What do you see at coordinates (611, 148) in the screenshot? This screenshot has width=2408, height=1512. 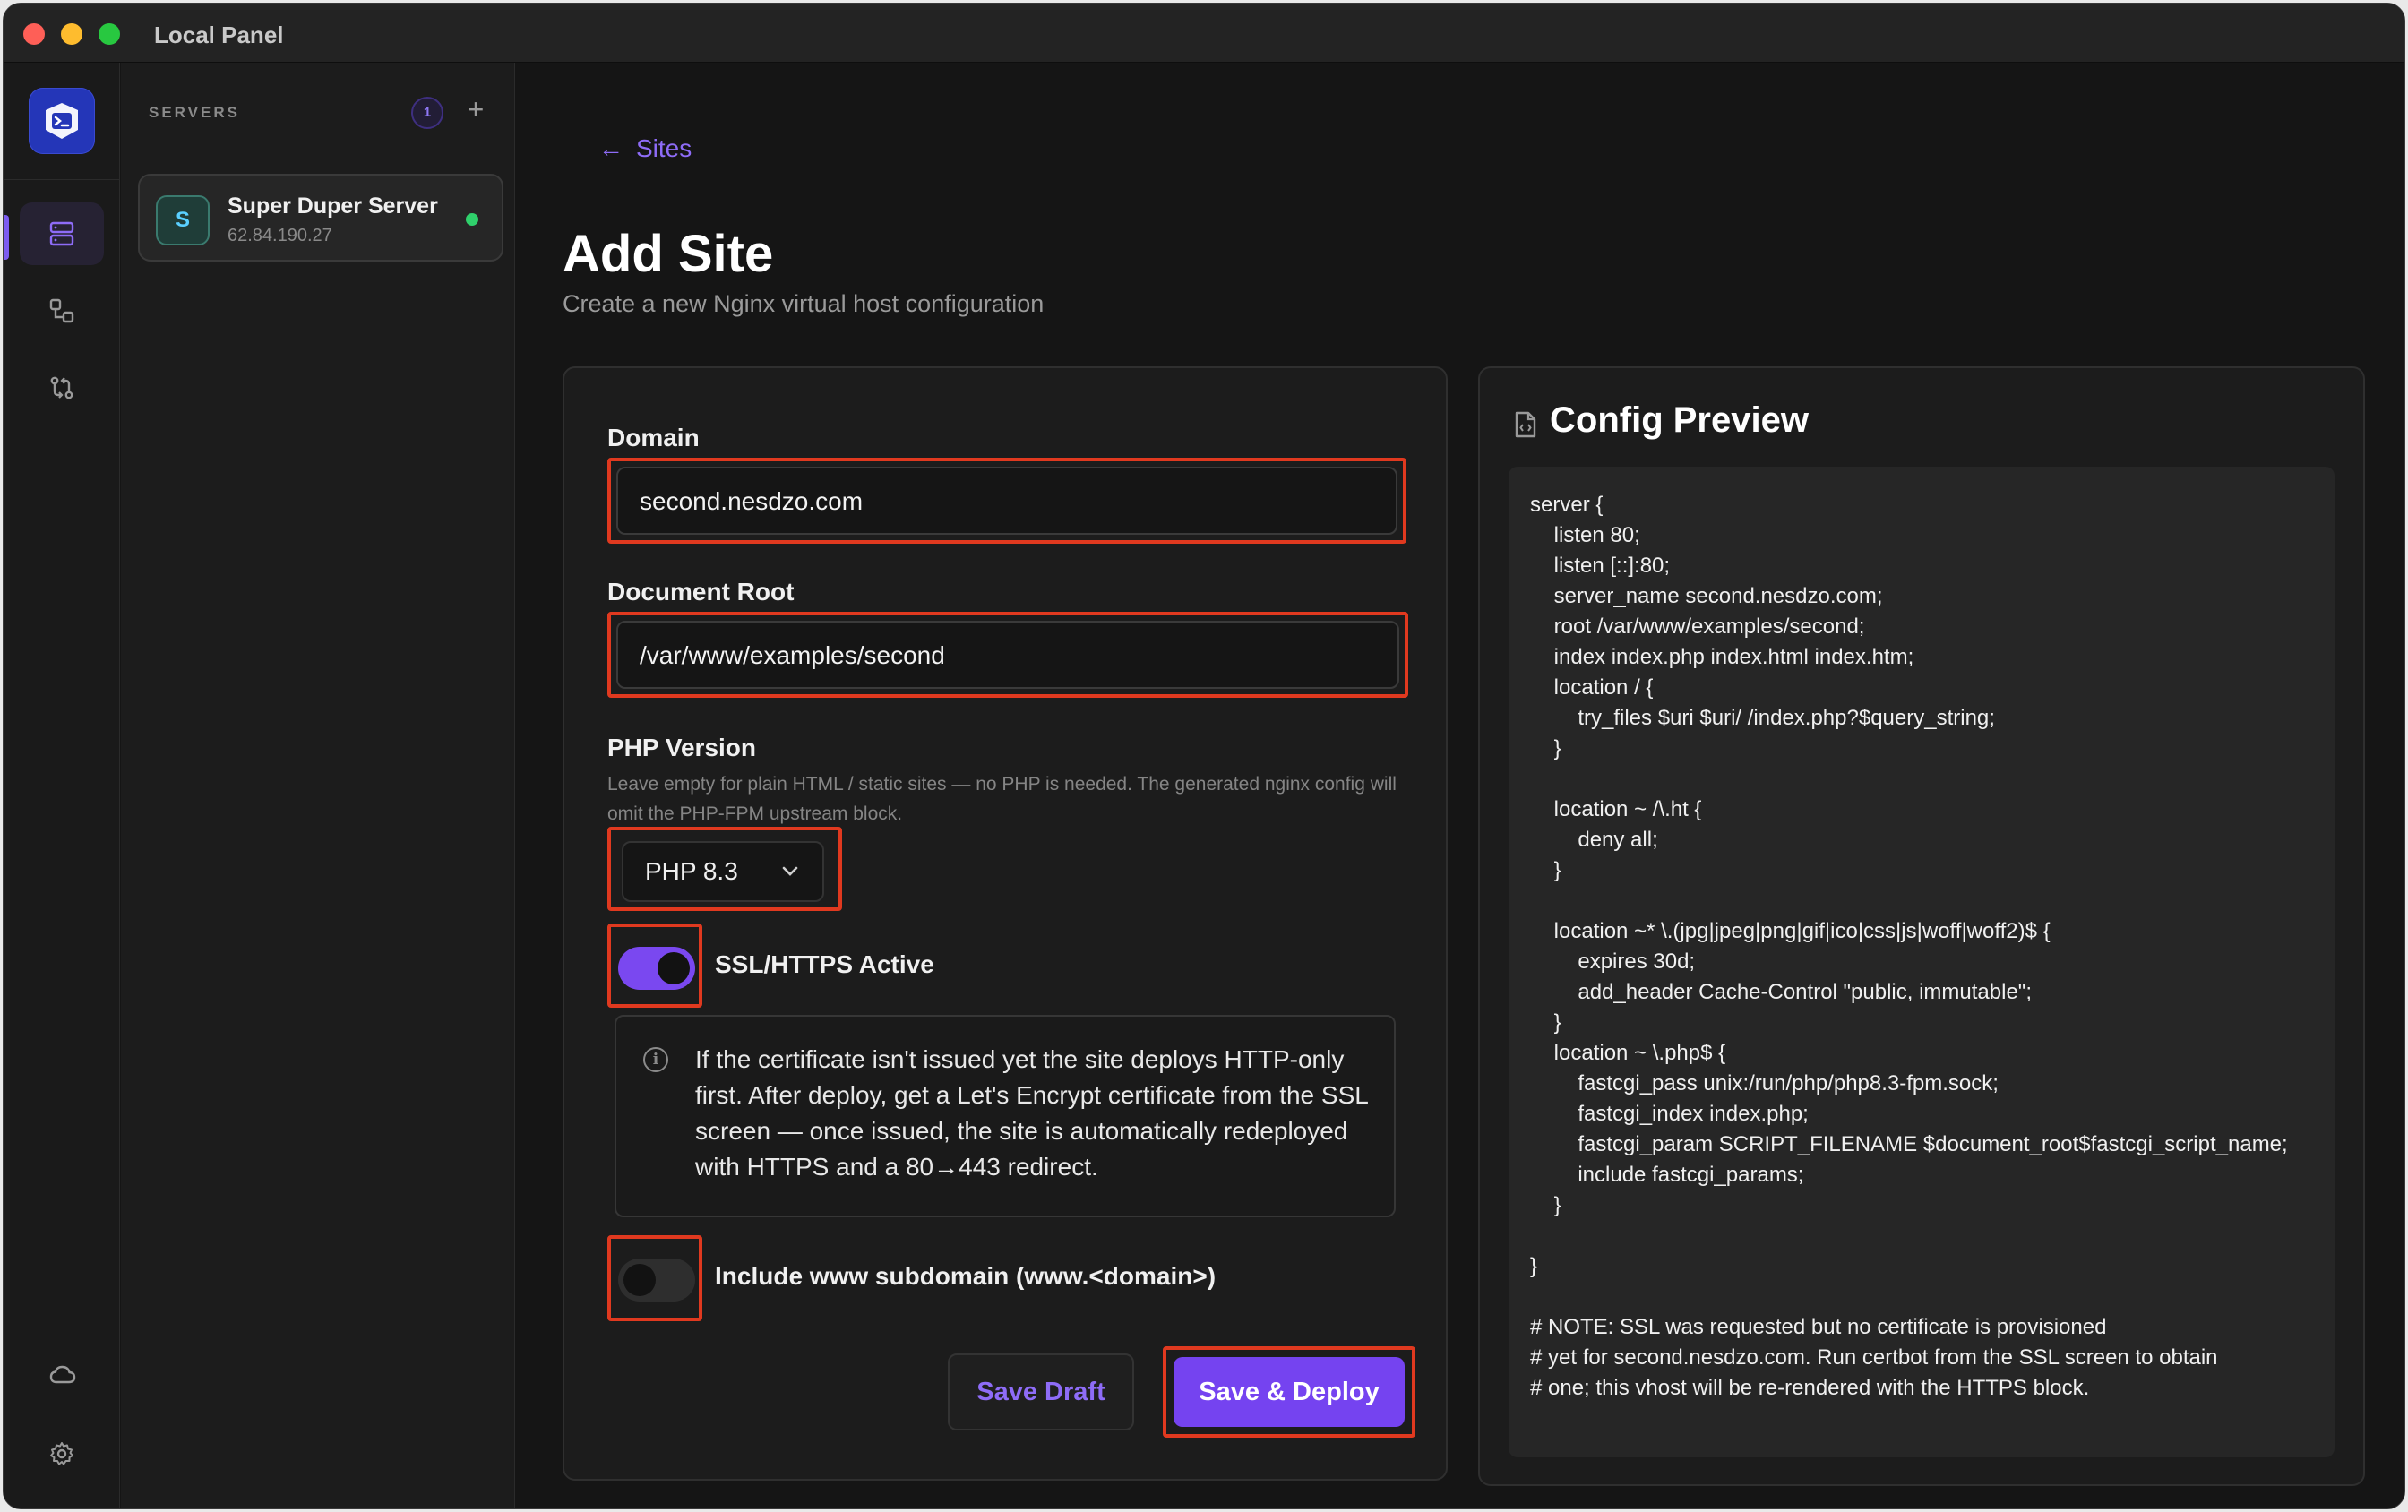 I see `arrow-left-icon: ←` at bounding box center [611, 148].